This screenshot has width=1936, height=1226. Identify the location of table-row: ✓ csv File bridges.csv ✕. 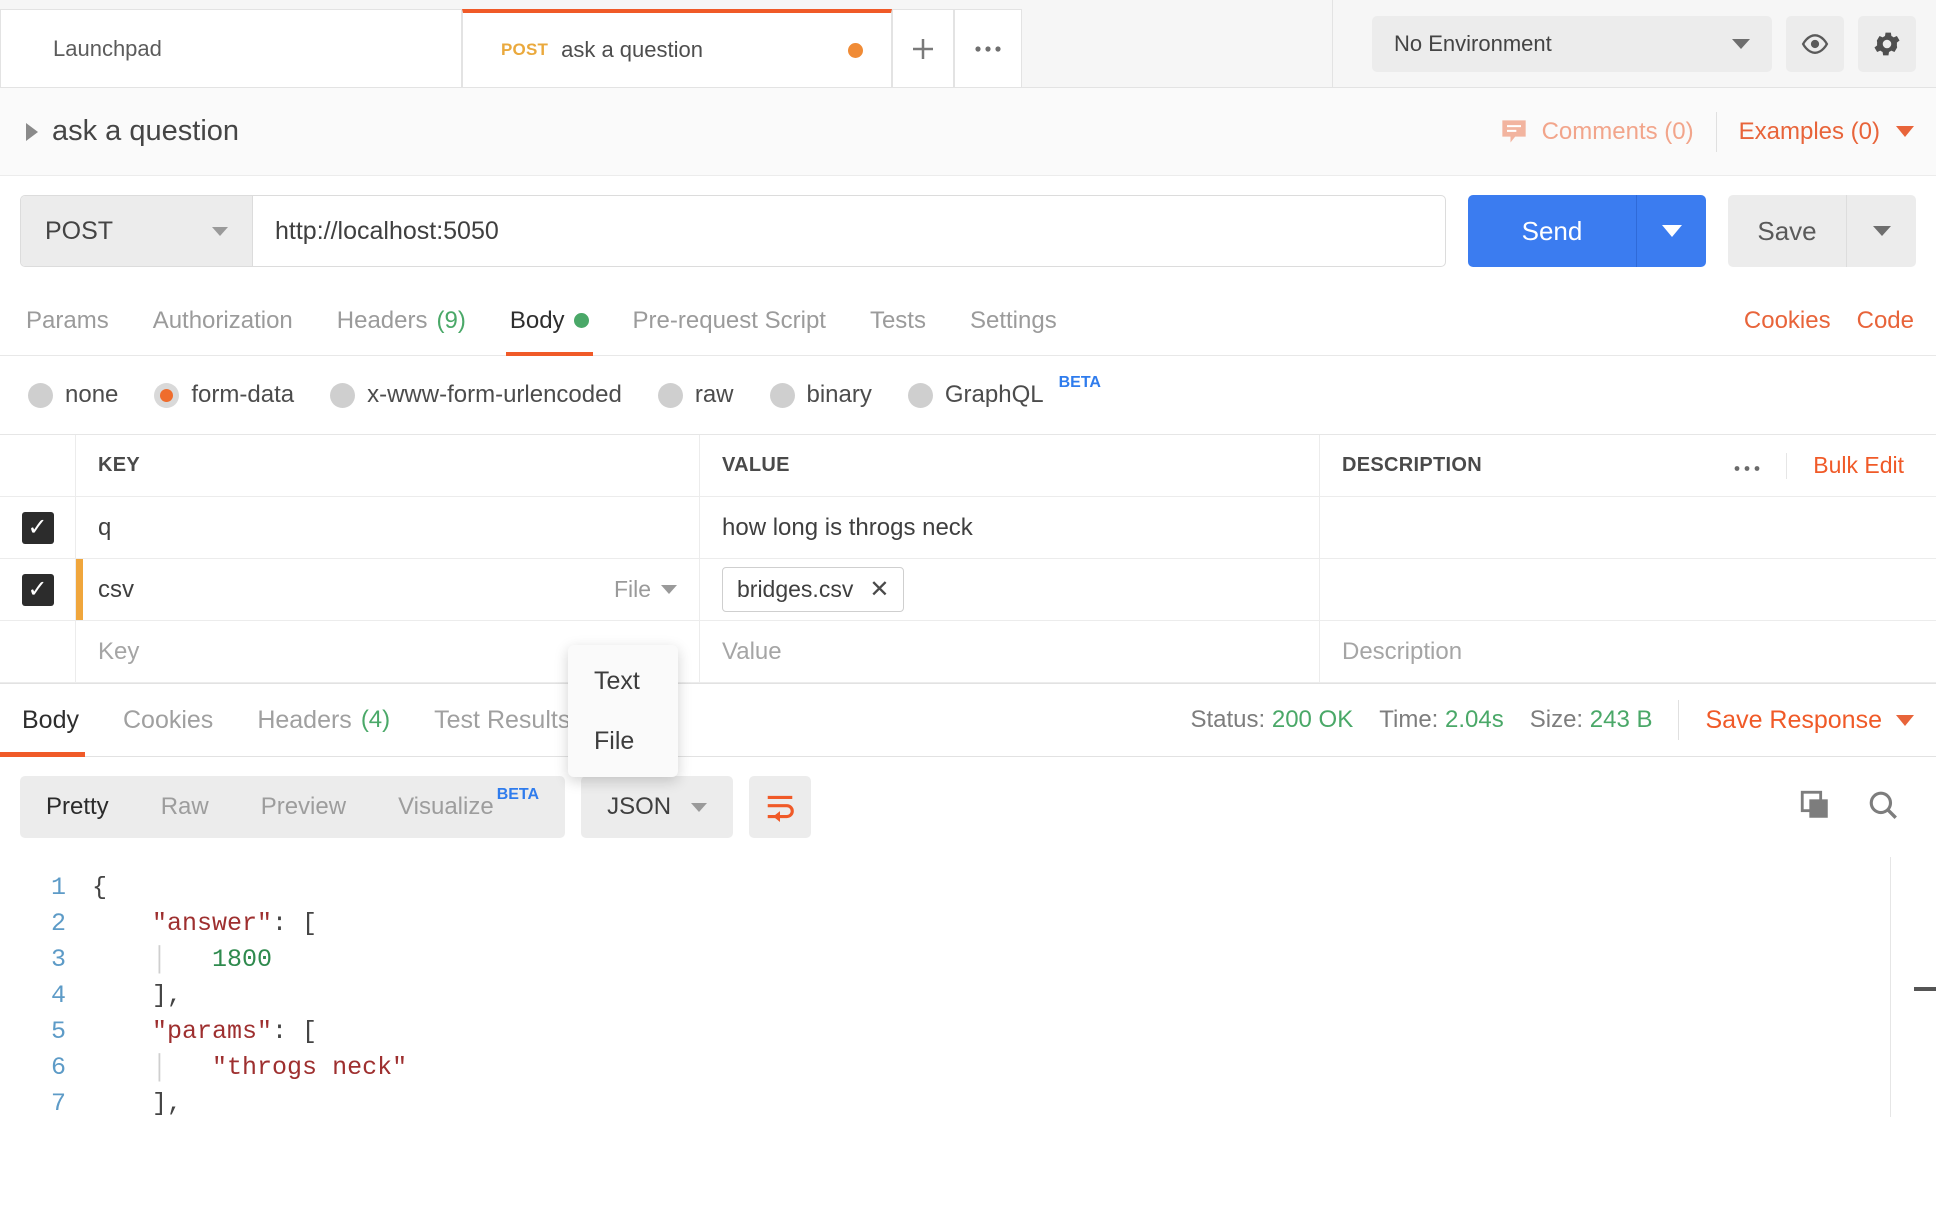
(968, 590).